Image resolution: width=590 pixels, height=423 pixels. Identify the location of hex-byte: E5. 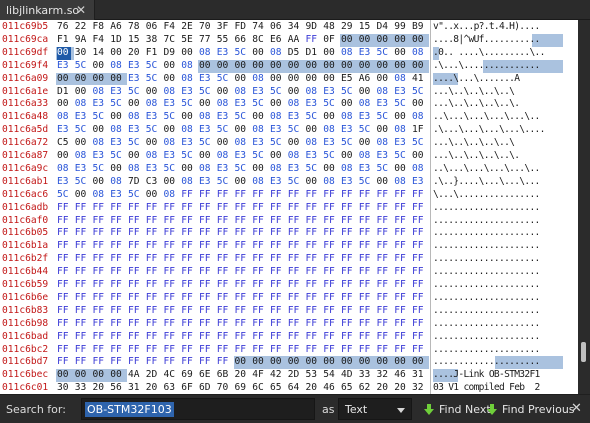
(349, 79).